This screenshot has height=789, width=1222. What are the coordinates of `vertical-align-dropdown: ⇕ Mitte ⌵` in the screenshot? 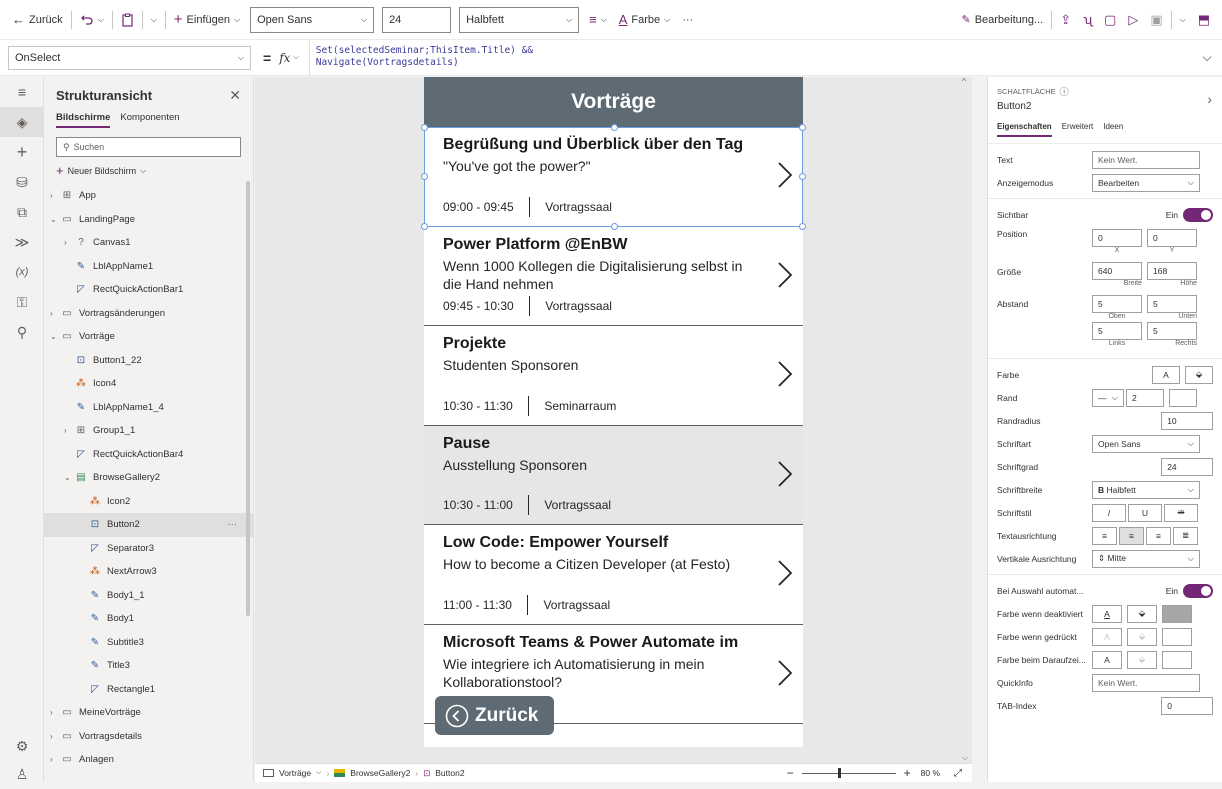 It's located at (1146, 558).